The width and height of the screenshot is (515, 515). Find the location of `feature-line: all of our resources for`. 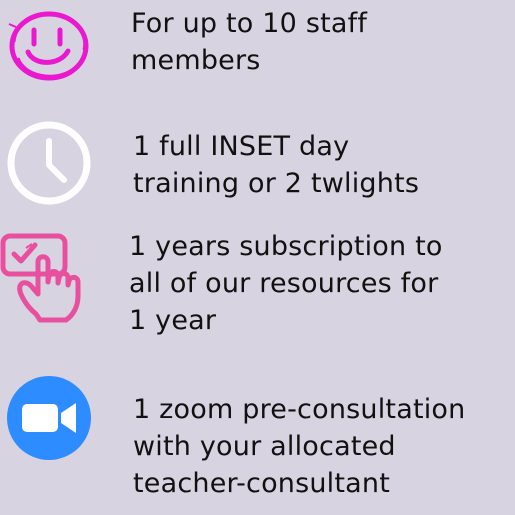

feature-line: all of our resources for is located at coordinates (284, 283).